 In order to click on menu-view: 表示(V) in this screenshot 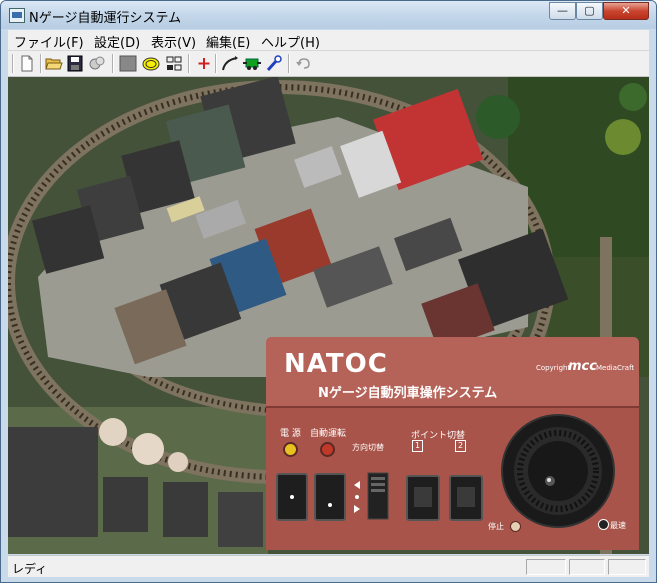, I will do `click(173, 41)`.